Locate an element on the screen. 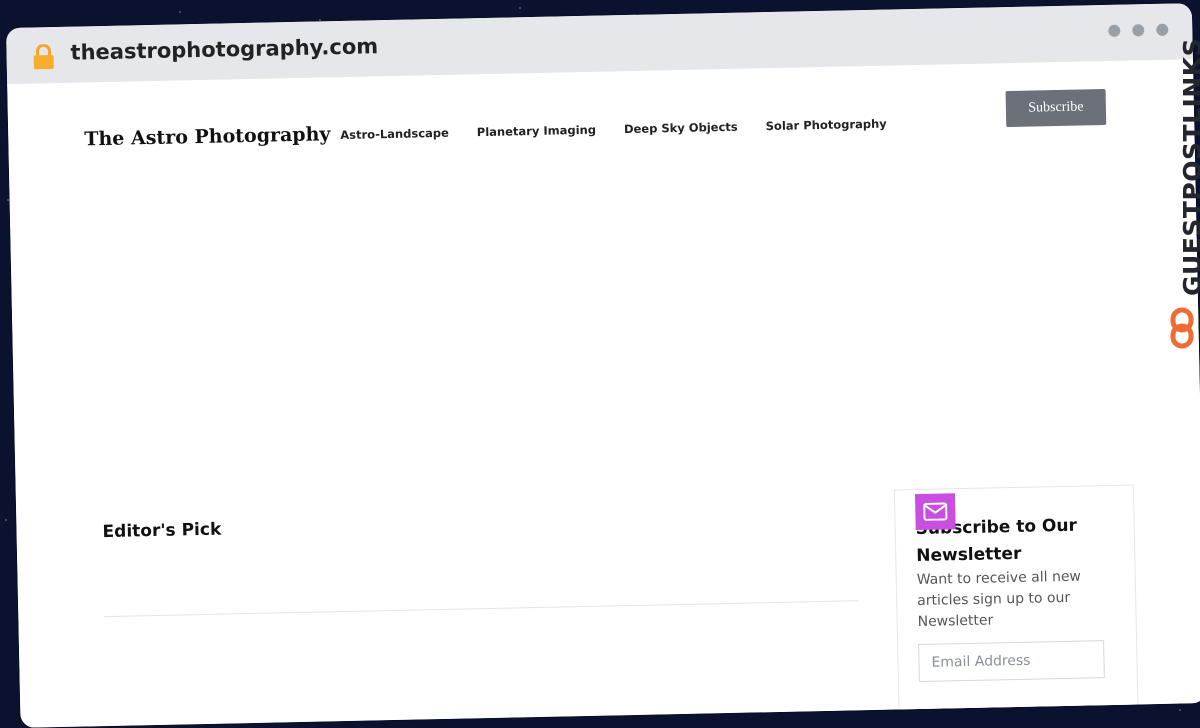  site-logo: The Astro Photography is located at coordinates (207, 136).